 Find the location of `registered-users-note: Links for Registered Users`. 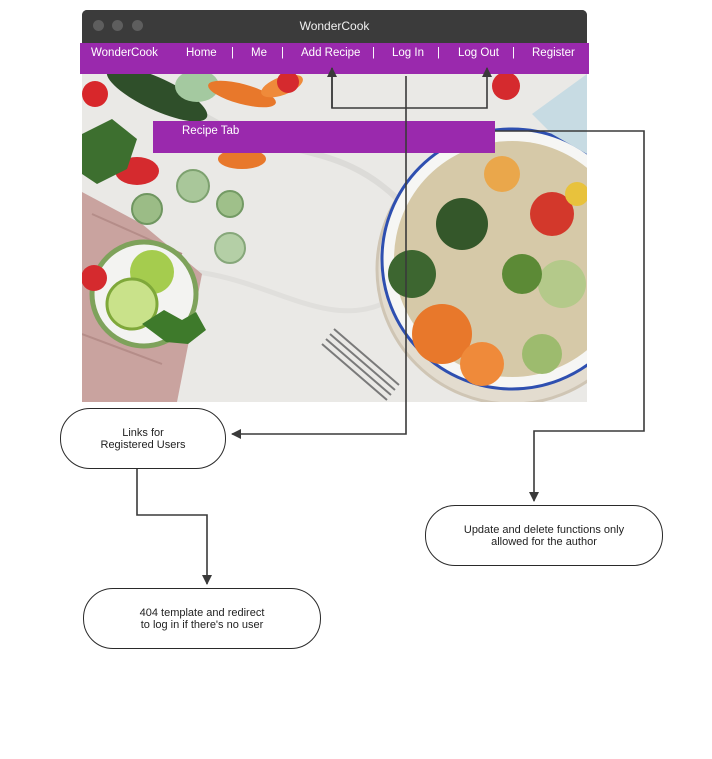

registered-users-note: Links for Registered Users is located at coordinates (143, 438).